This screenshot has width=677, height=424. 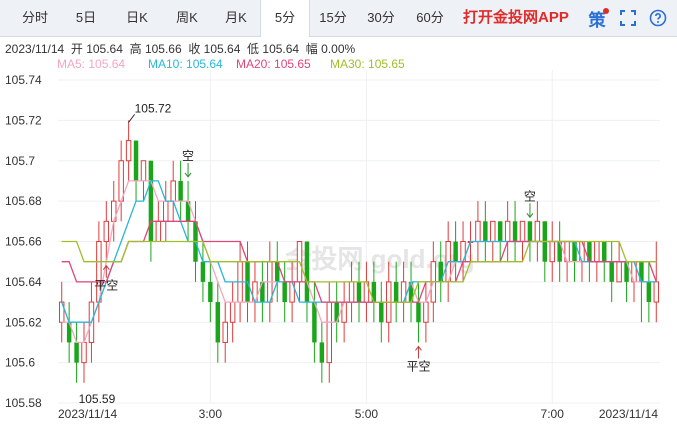 What do you see at coordinates (418, 366) in the screenshot?
I see `flat-short-signal-2: 平空` at bounding box center [418, 366].